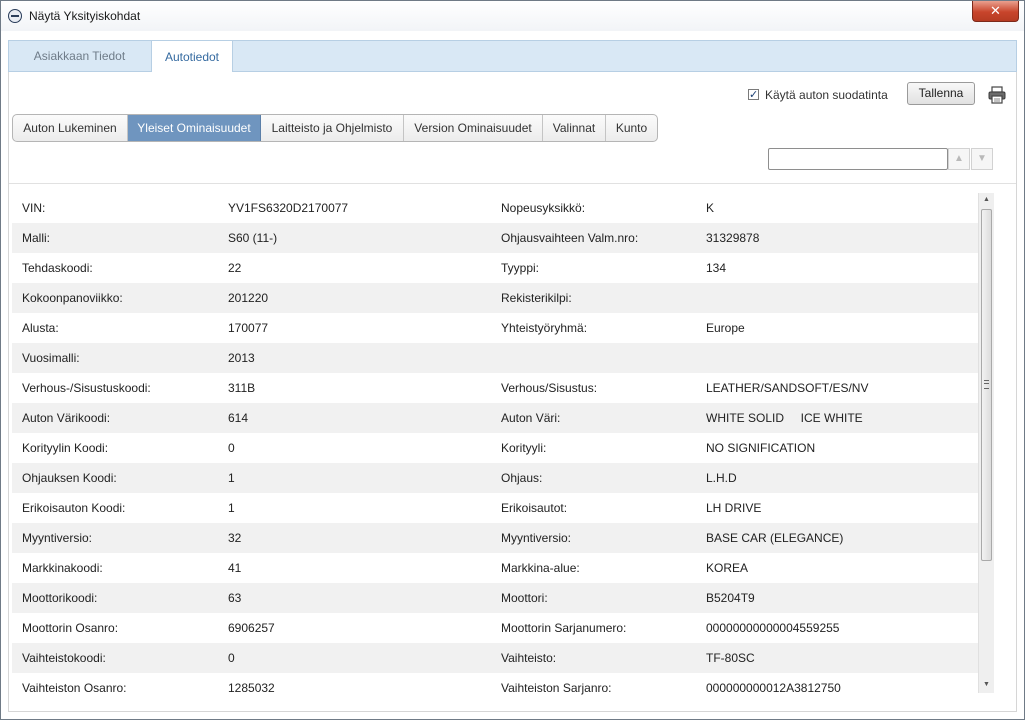 Image resolution: width=1025 pixels, height=720 pixels. Describe the element at coordinates (60, 598) in the screenshot. I see `field-label: Moottorikoodi:` at that location.